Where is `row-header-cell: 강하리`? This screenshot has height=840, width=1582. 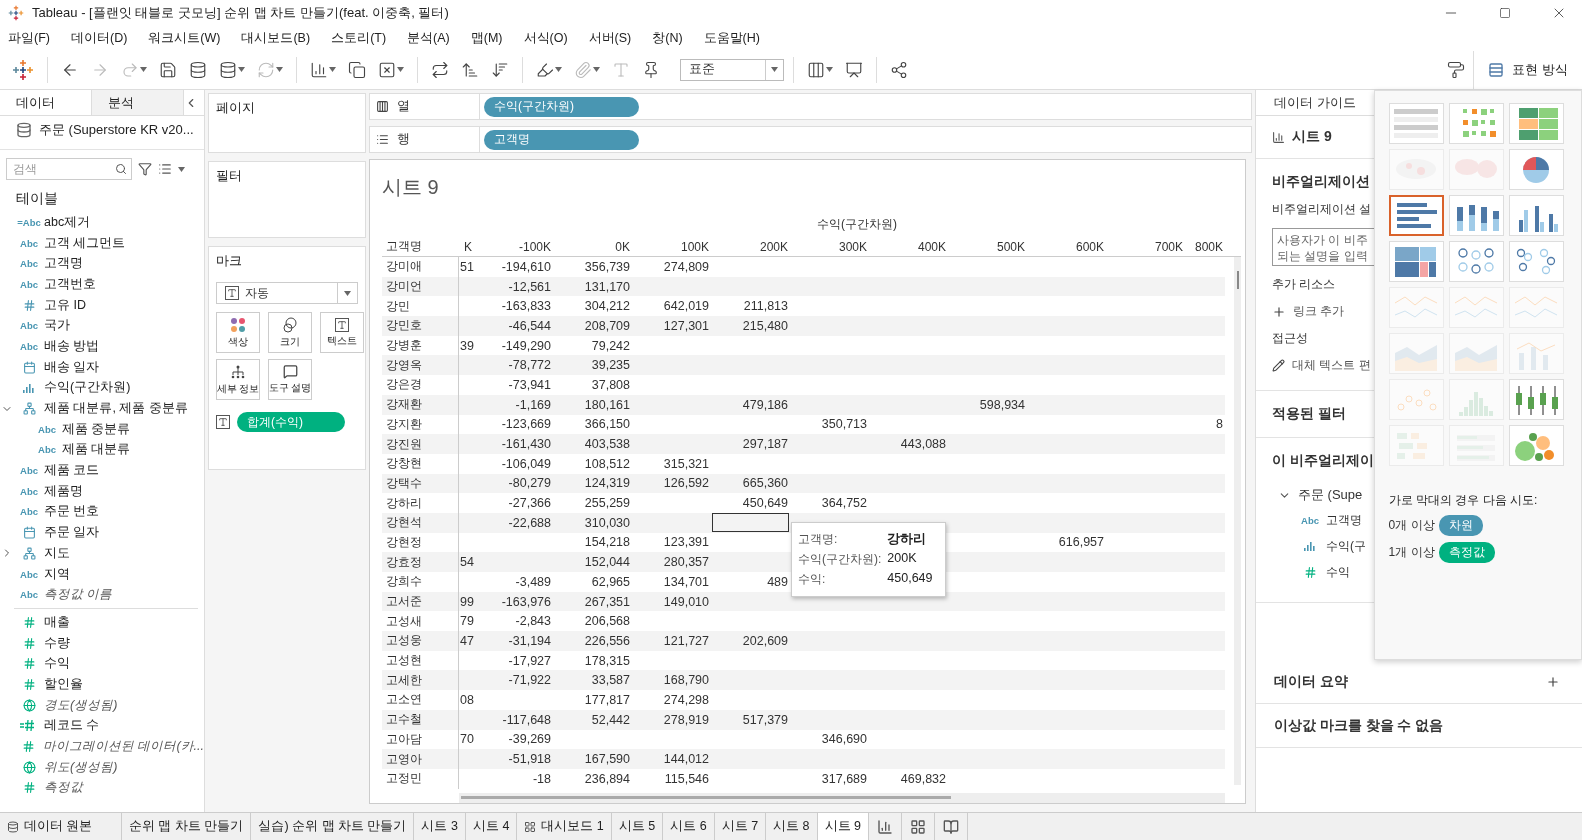 row-header-cell: 강하리 is located at coordinates (404, 503).